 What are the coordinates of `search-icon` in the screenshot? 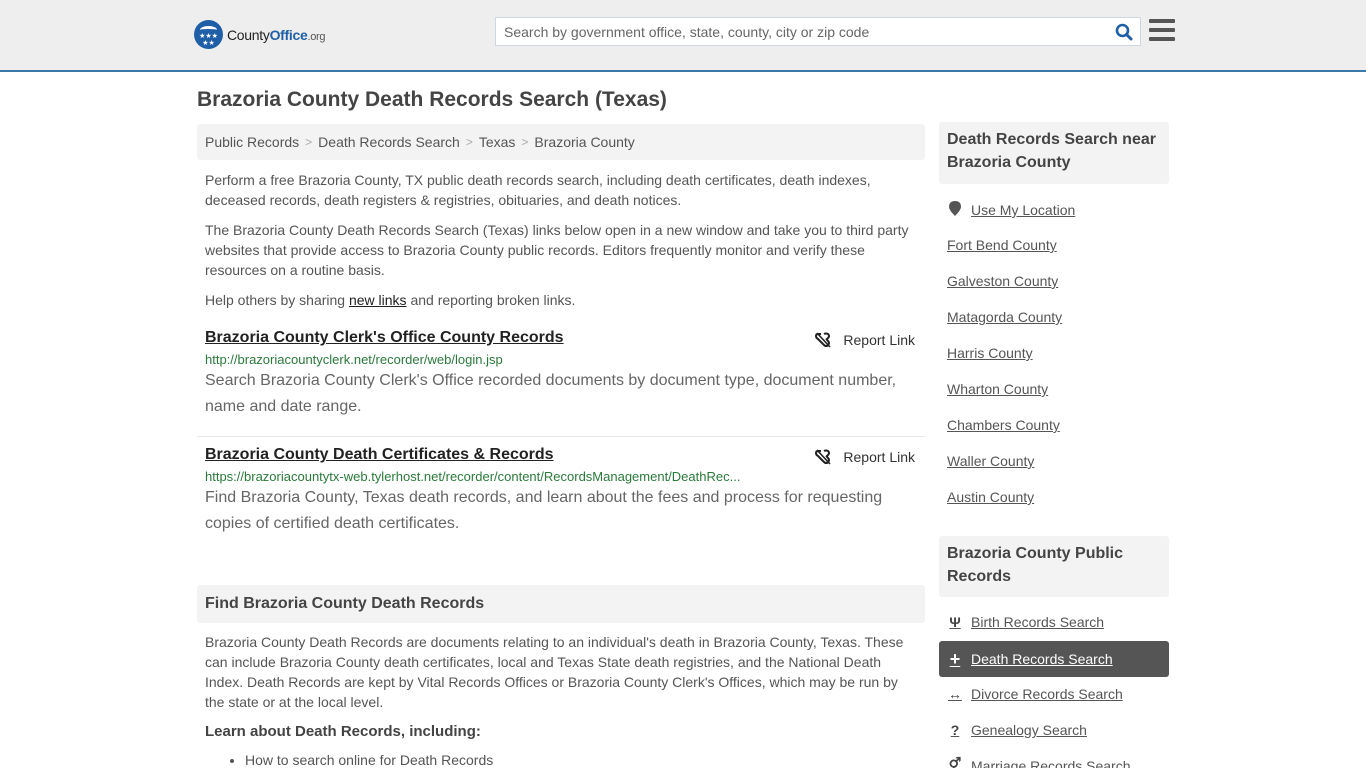 It's located at (1124, 31).